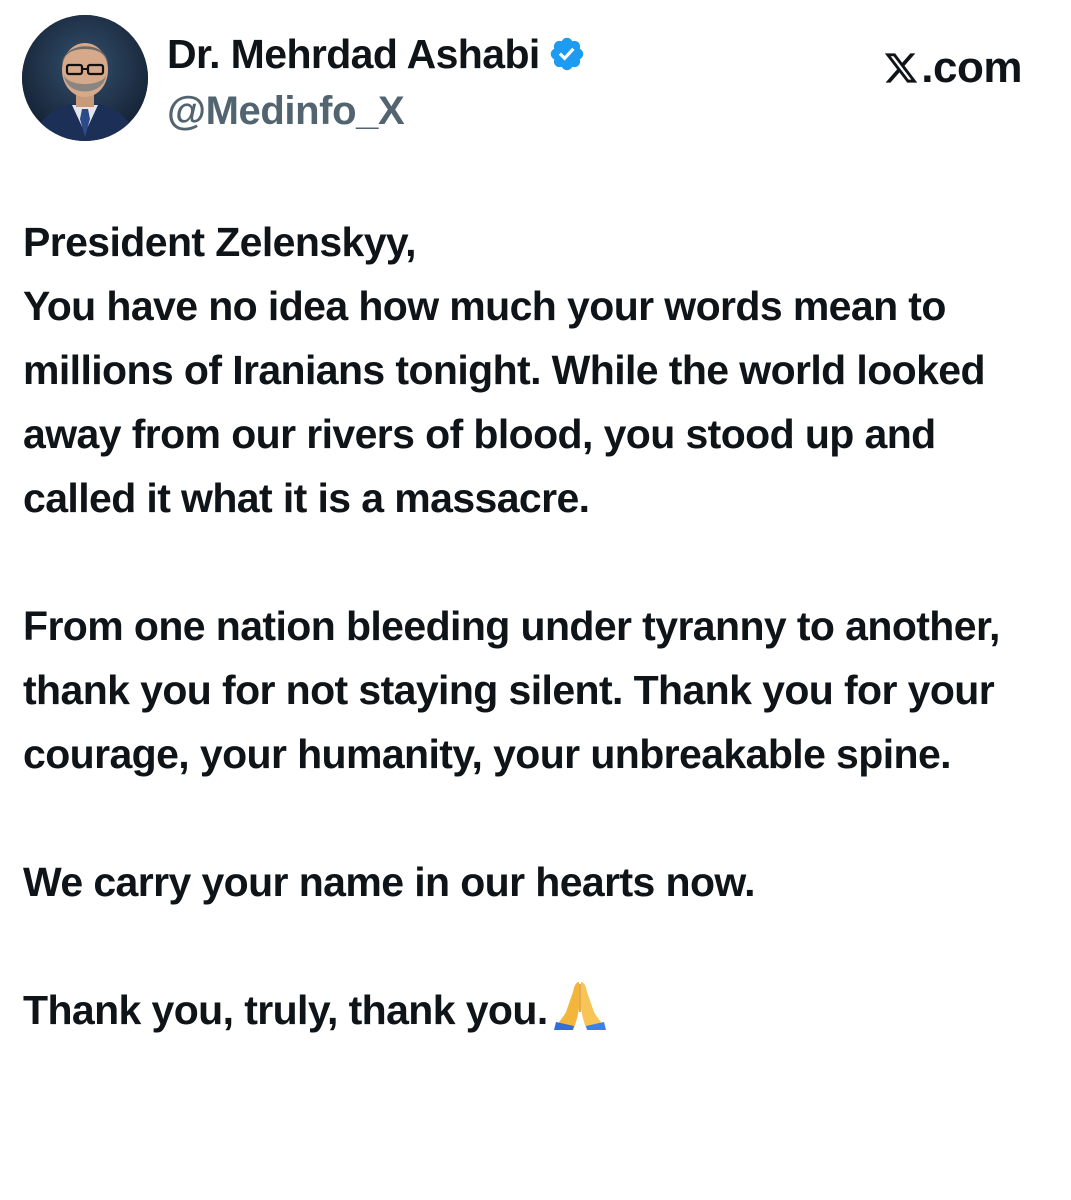 The image size is (1071, 1200). What do you see at coordinates (566, 54) in the screenshot?
I see `verified-badge-icon` at bounding box center [566, 54].